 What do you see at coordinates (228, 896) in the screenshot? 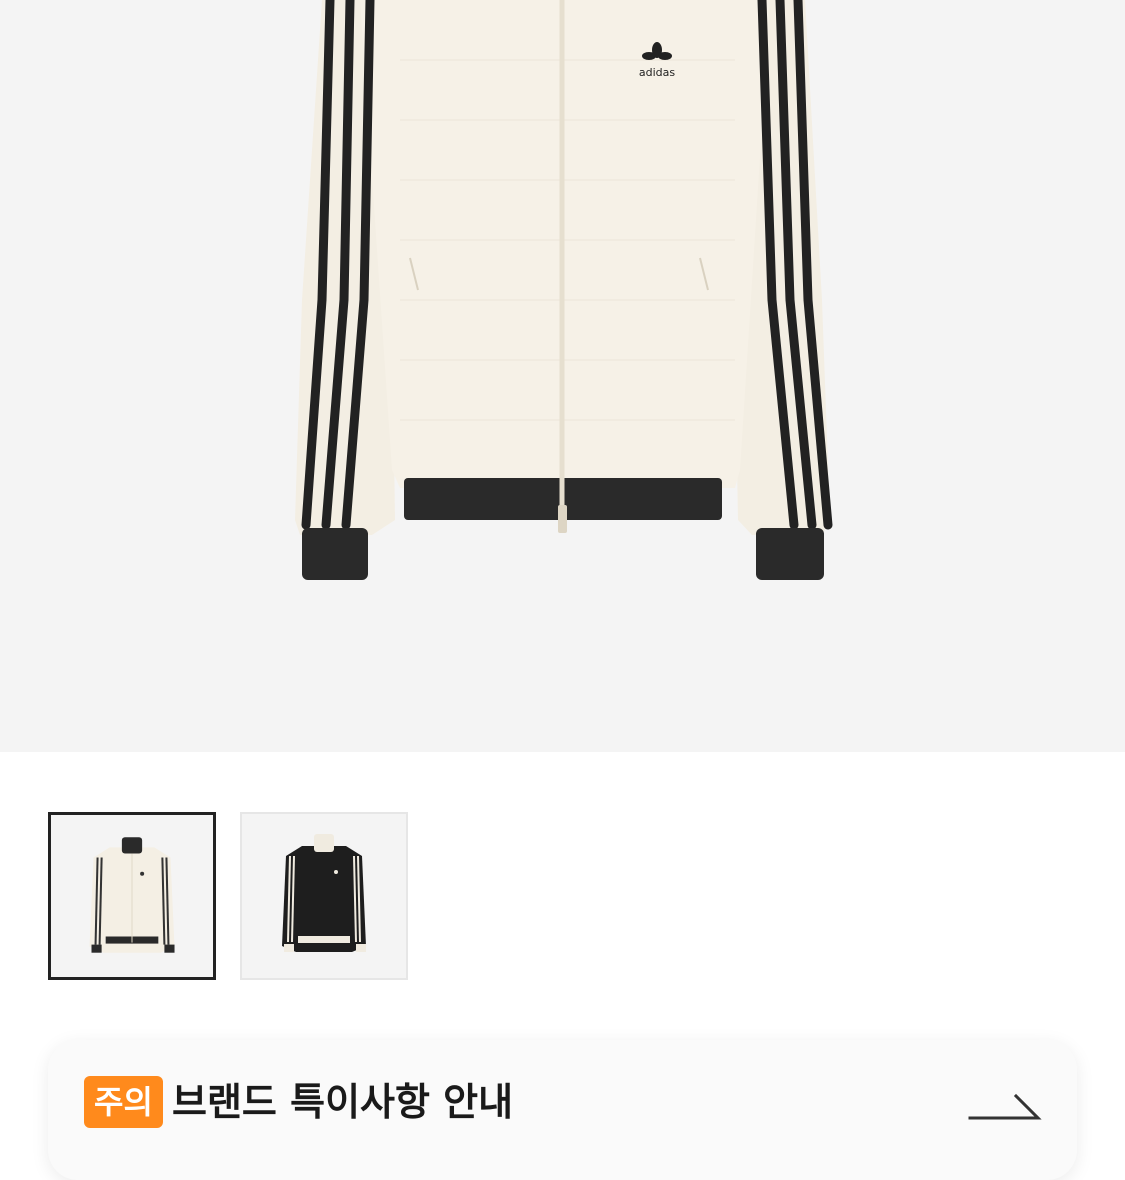
I see `thumbnail-strip` at bounding box center [228, 896].